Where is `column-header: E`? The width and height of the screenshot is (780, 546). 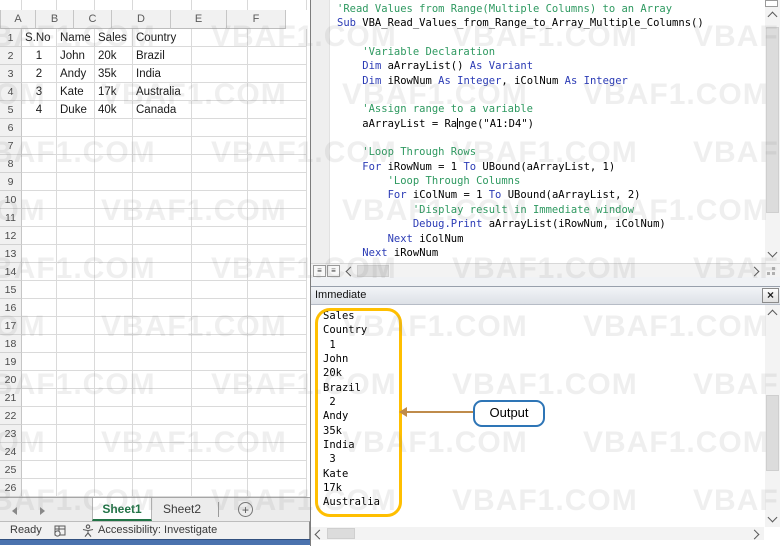
column-header: E is located at coordinates (199, 19).